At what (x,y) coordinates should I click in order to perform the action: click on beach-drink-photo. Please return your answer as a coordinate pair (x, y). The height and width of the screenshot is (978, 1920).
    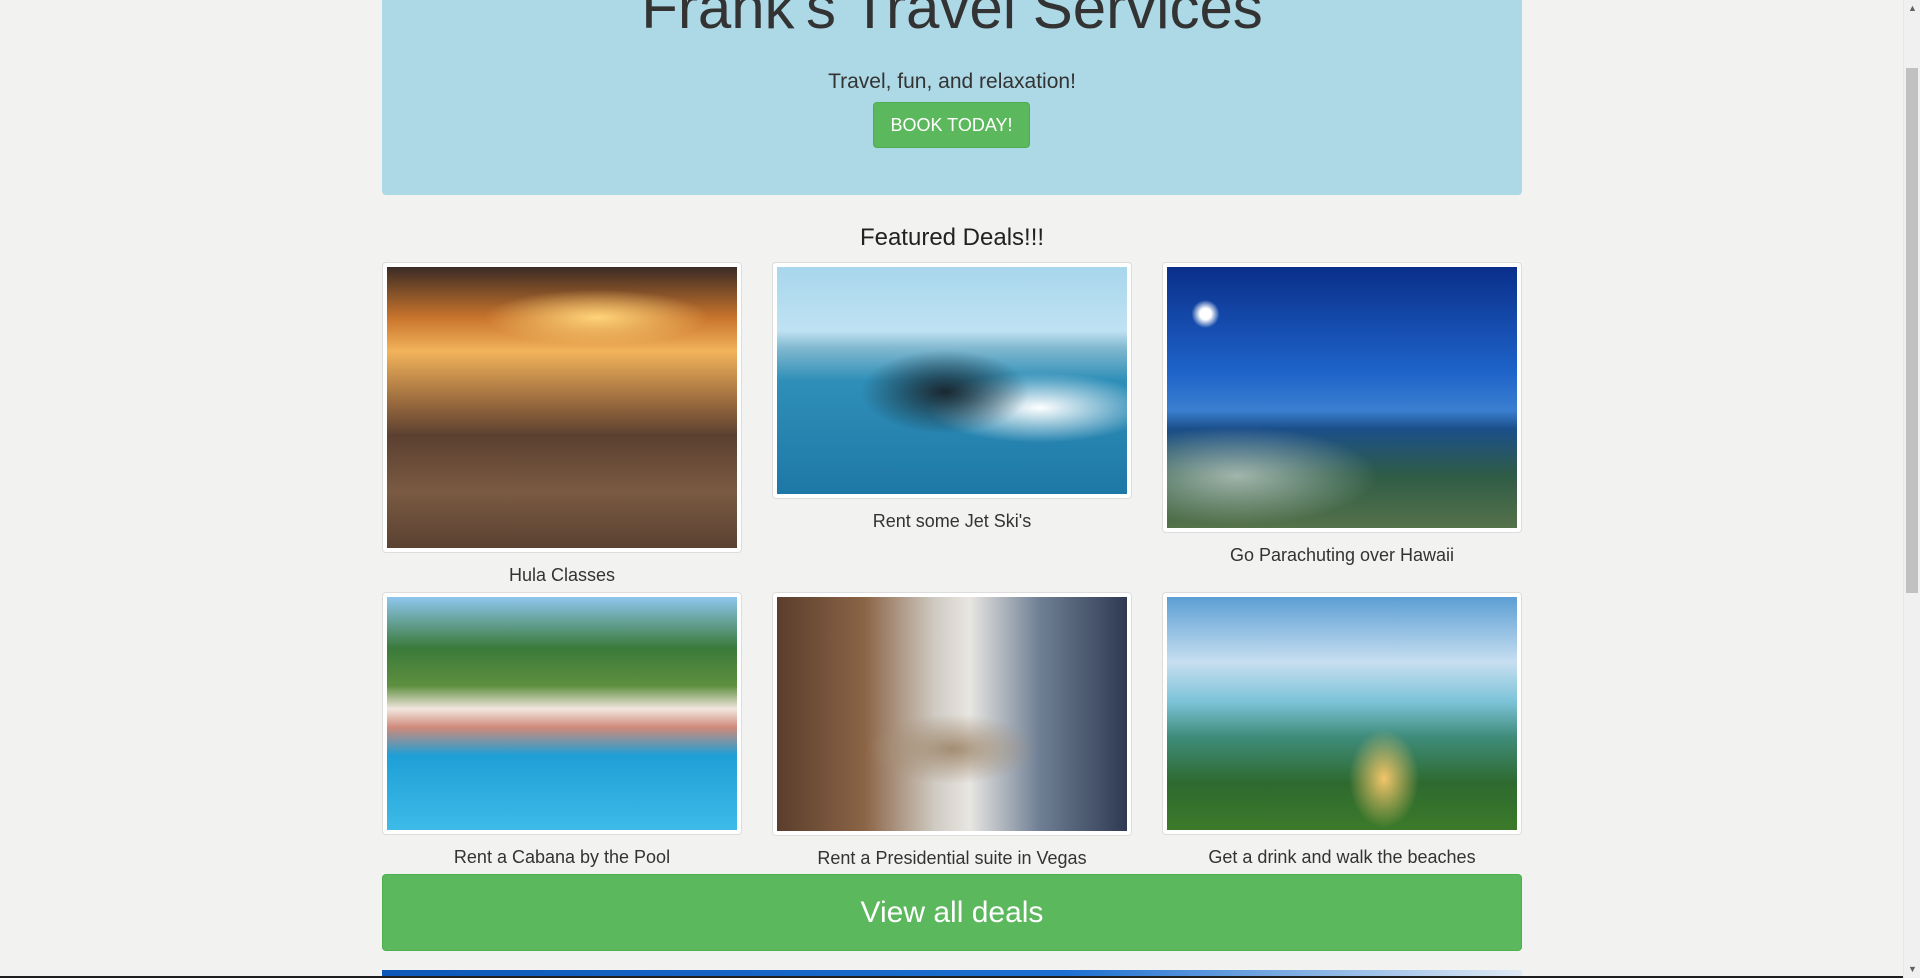
    Looking at the image, I should click on (1342, 713).